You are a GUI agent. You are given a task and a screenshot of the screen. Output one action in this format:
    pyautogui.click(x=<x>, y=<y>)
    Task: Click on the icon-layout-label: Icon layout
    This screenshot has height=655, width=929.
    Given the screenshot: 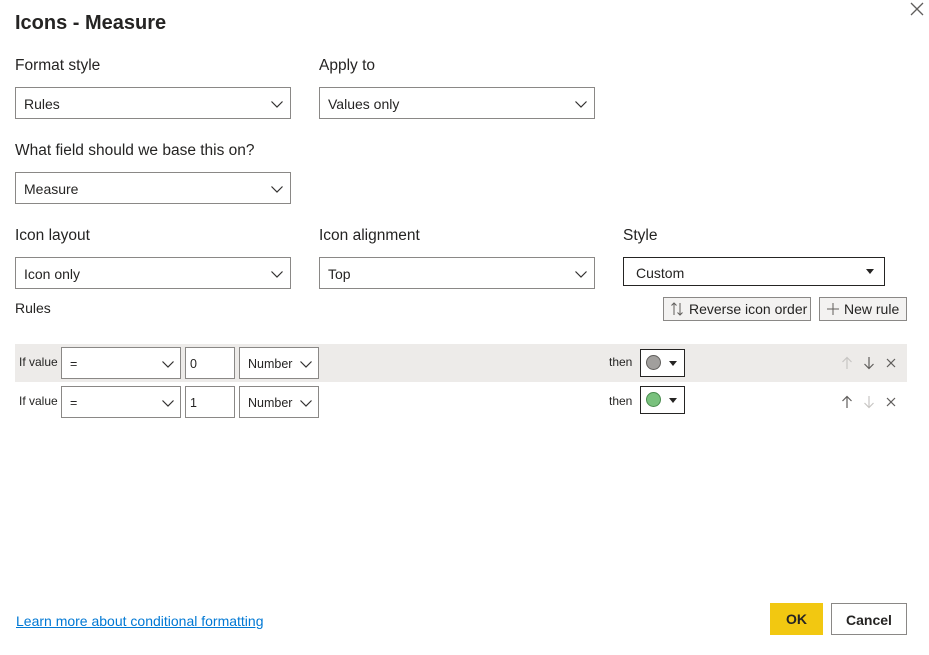 What is the action you would take?
    pyautogui.click(x=52, y=235)
    